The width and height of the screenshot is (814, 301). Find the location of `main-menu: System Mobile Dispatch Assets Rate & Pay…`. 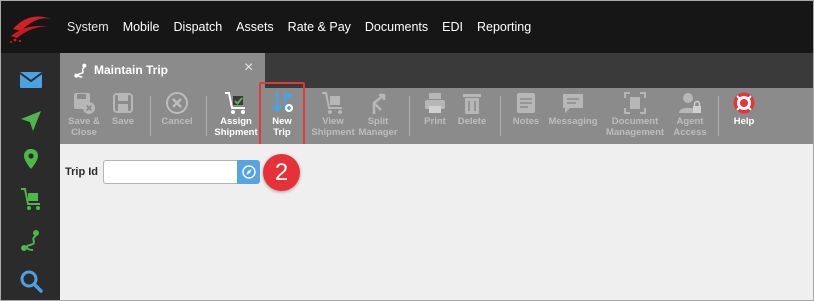

main-menu: System Mobile Dispatch Assets Rate & Pay… is located at coordinates (299, 27).